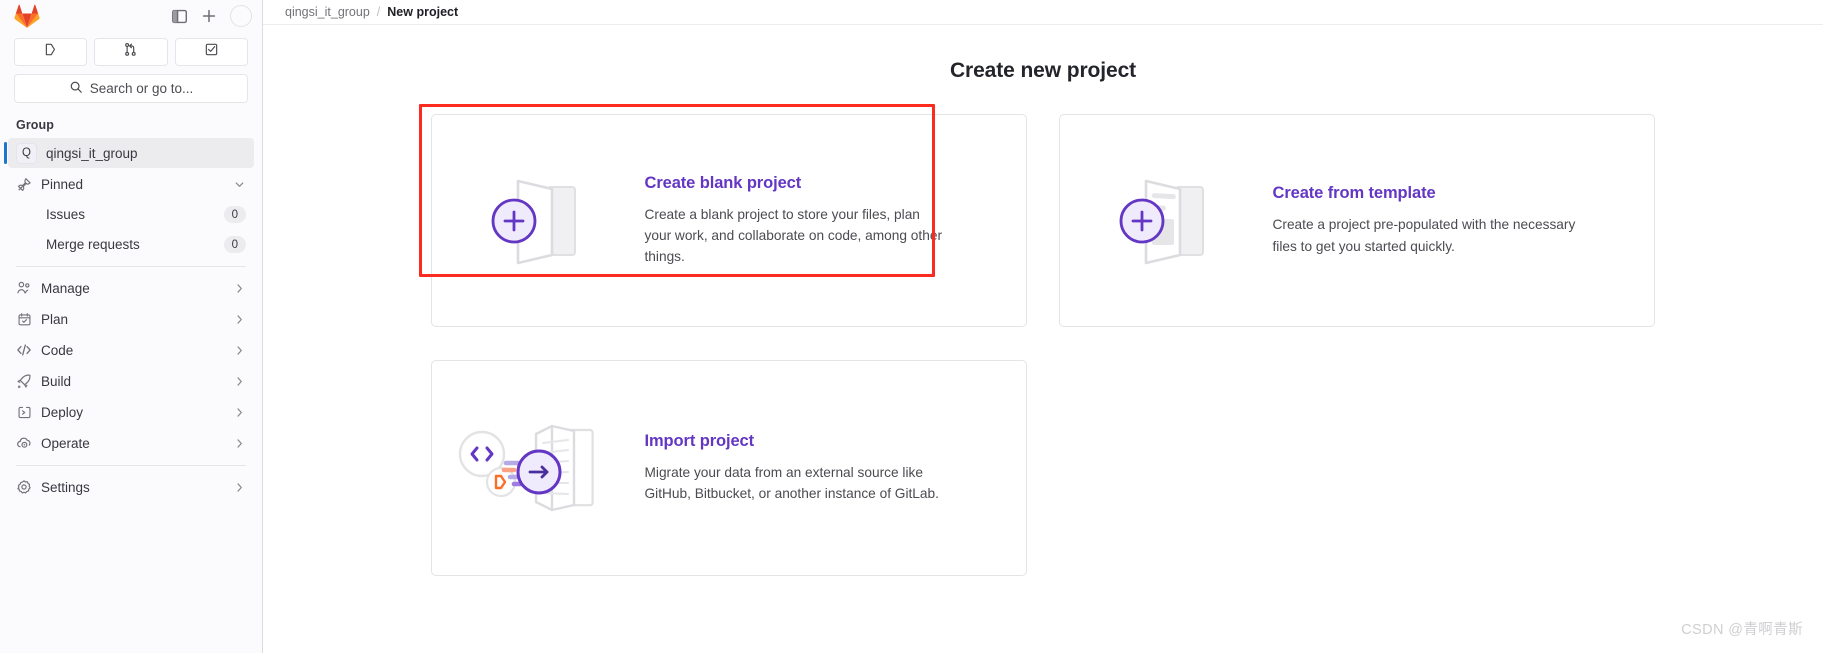 This screenshot has height=653, width=1823. I want to click on issues-shortcut, so click(51, 52).